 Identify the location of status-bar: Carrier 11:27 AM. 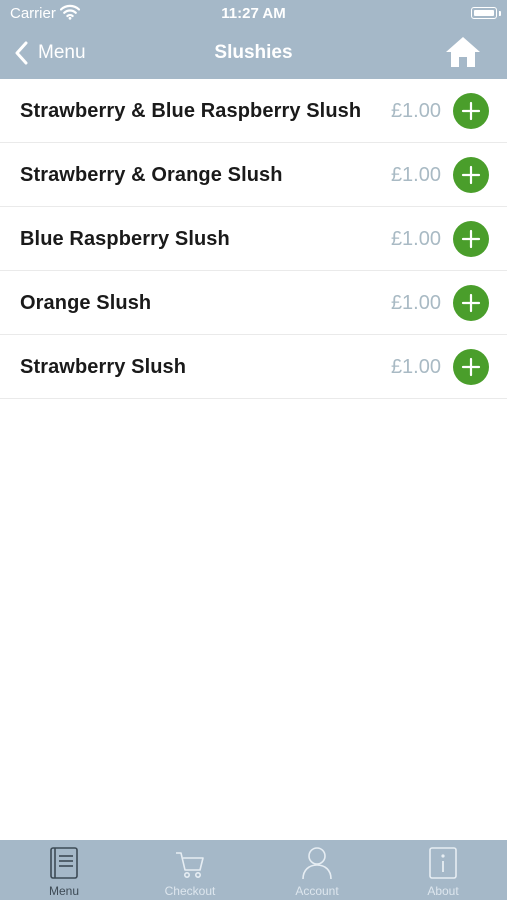
(253, 14).